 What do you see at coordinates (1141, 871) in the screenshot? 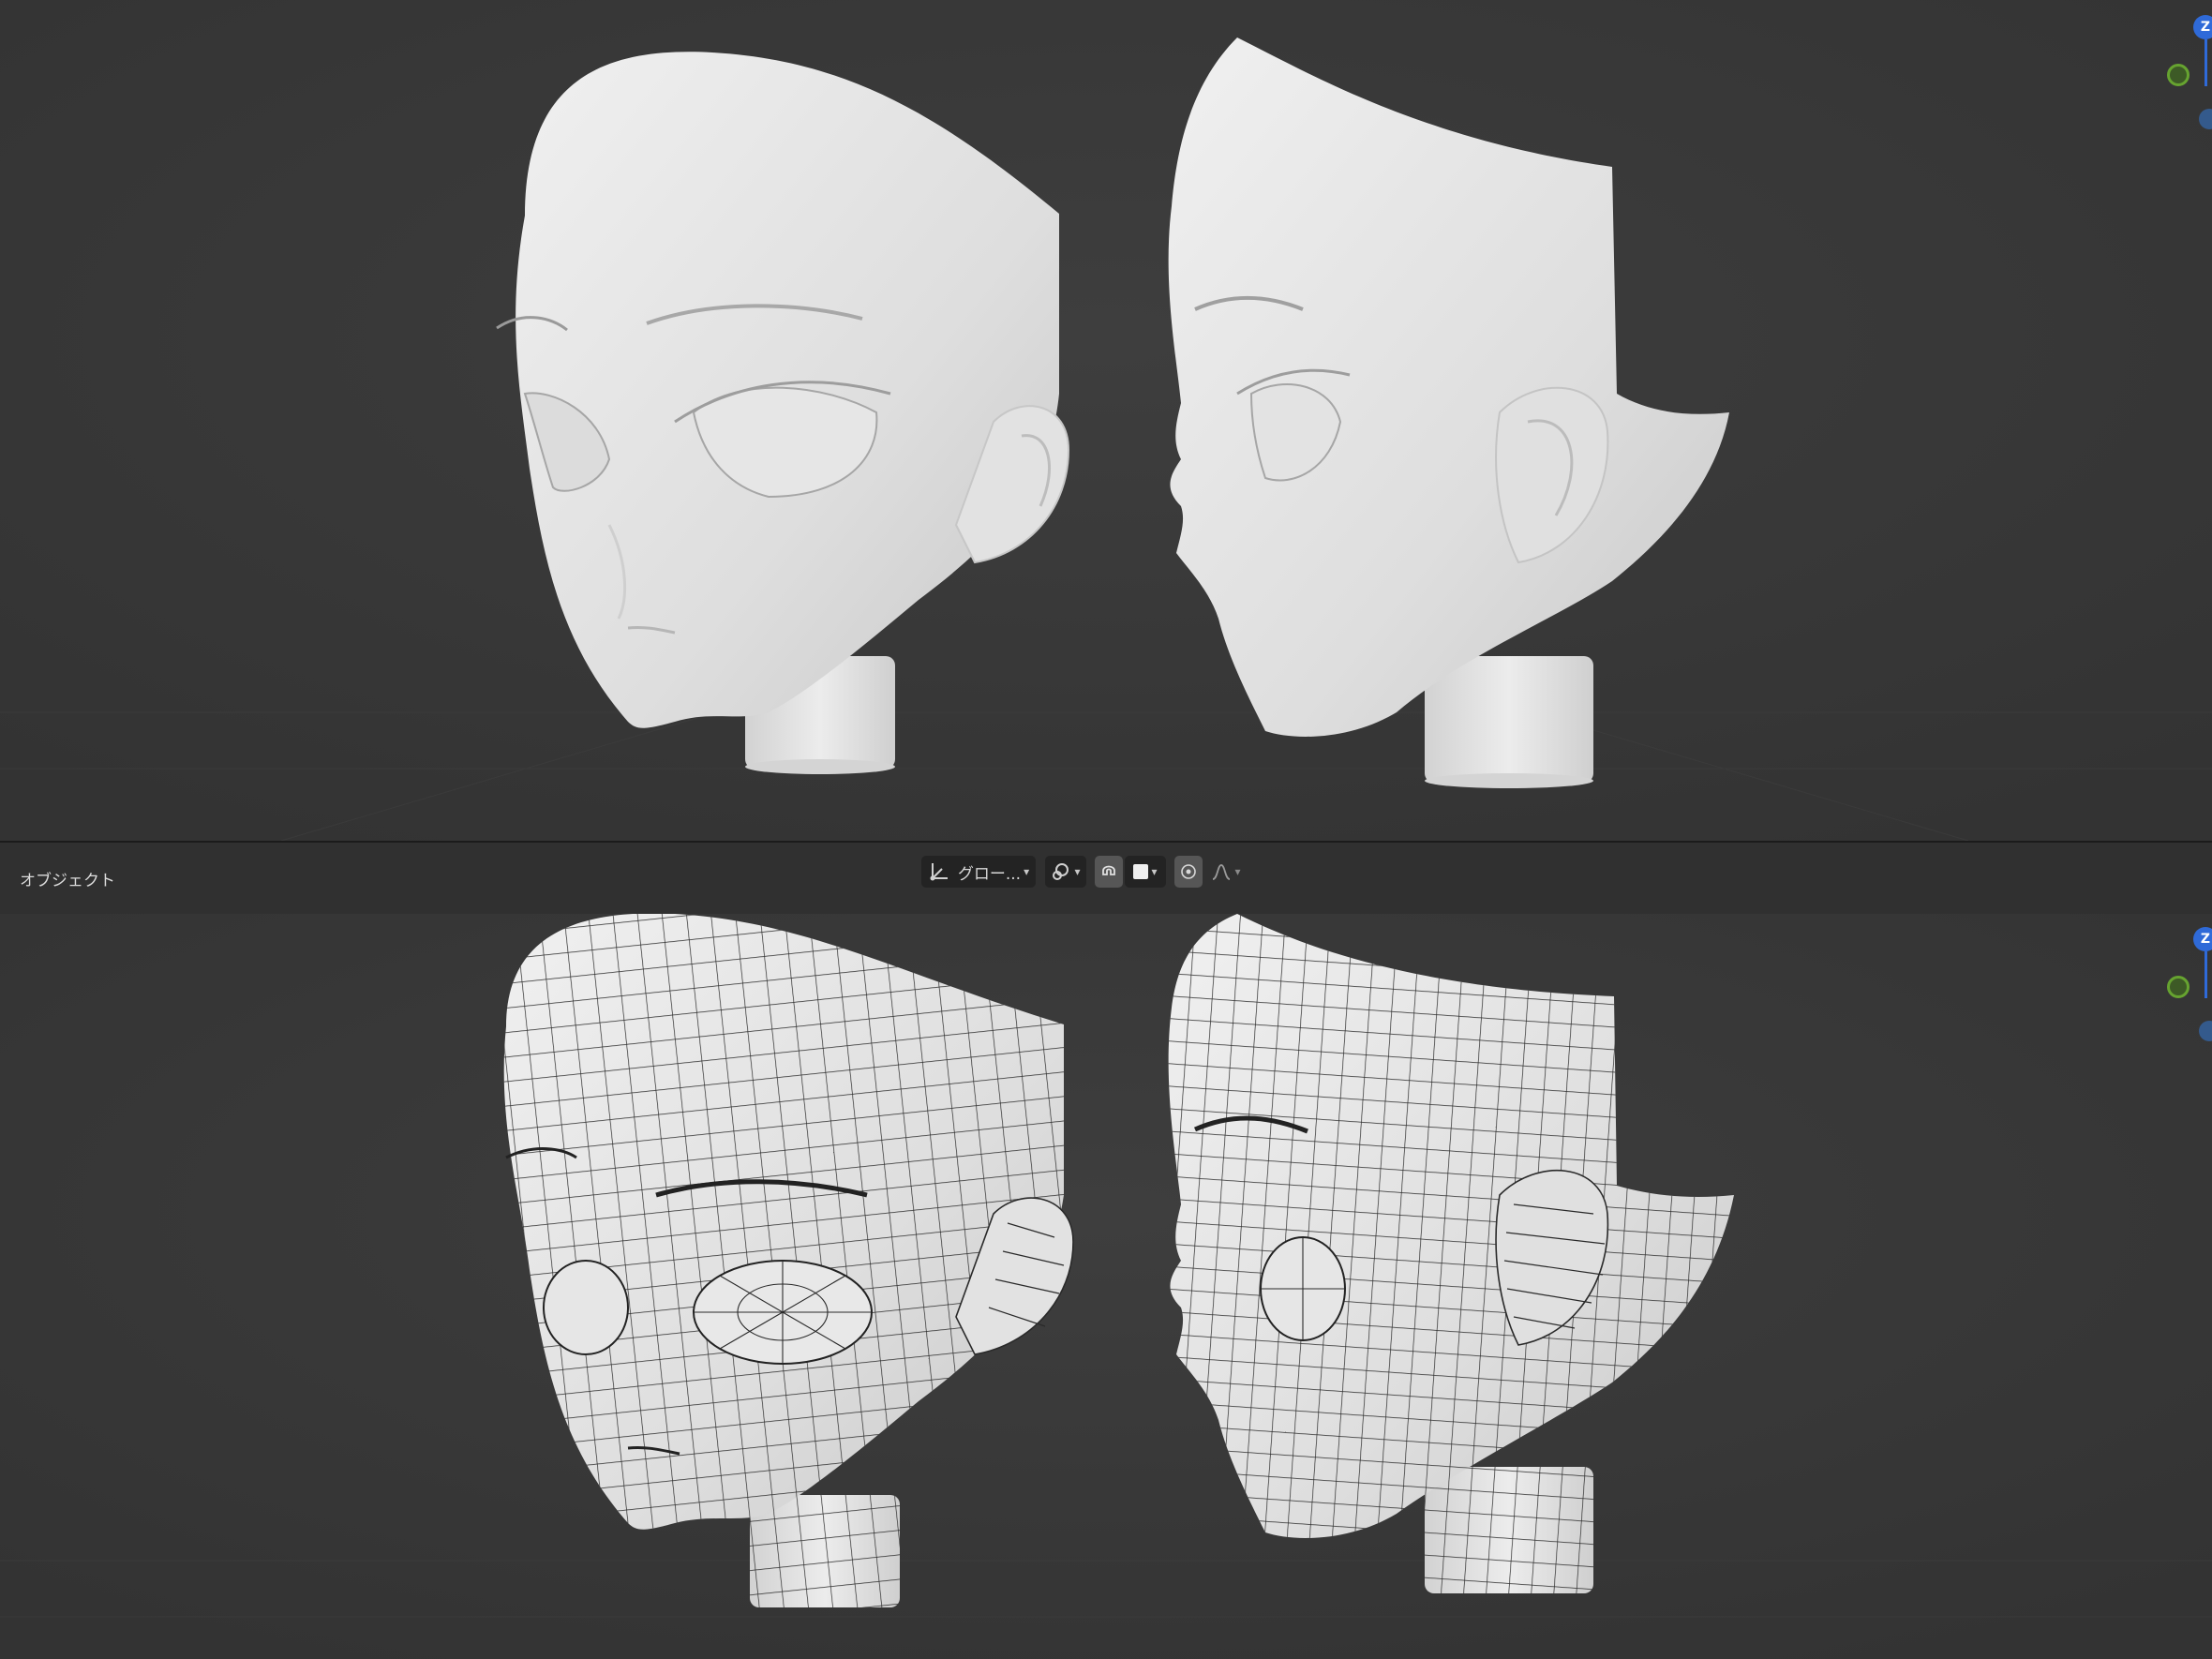
I see `color-swatch-icon` at bounding box center [1141, 871].